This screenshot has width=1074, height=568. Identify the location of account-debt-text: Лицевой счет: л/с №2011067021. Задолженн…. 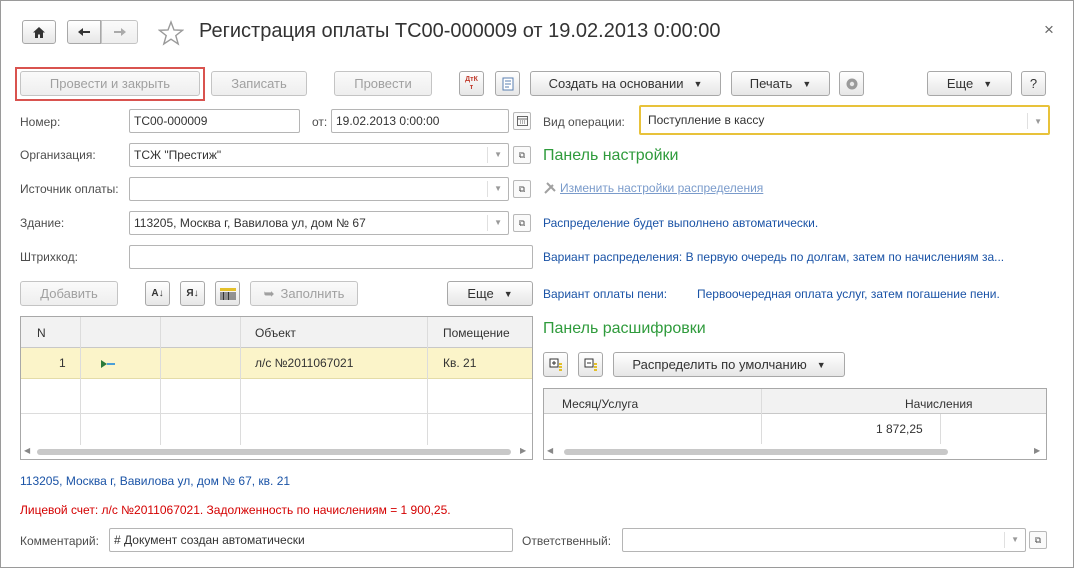
(235, 510).